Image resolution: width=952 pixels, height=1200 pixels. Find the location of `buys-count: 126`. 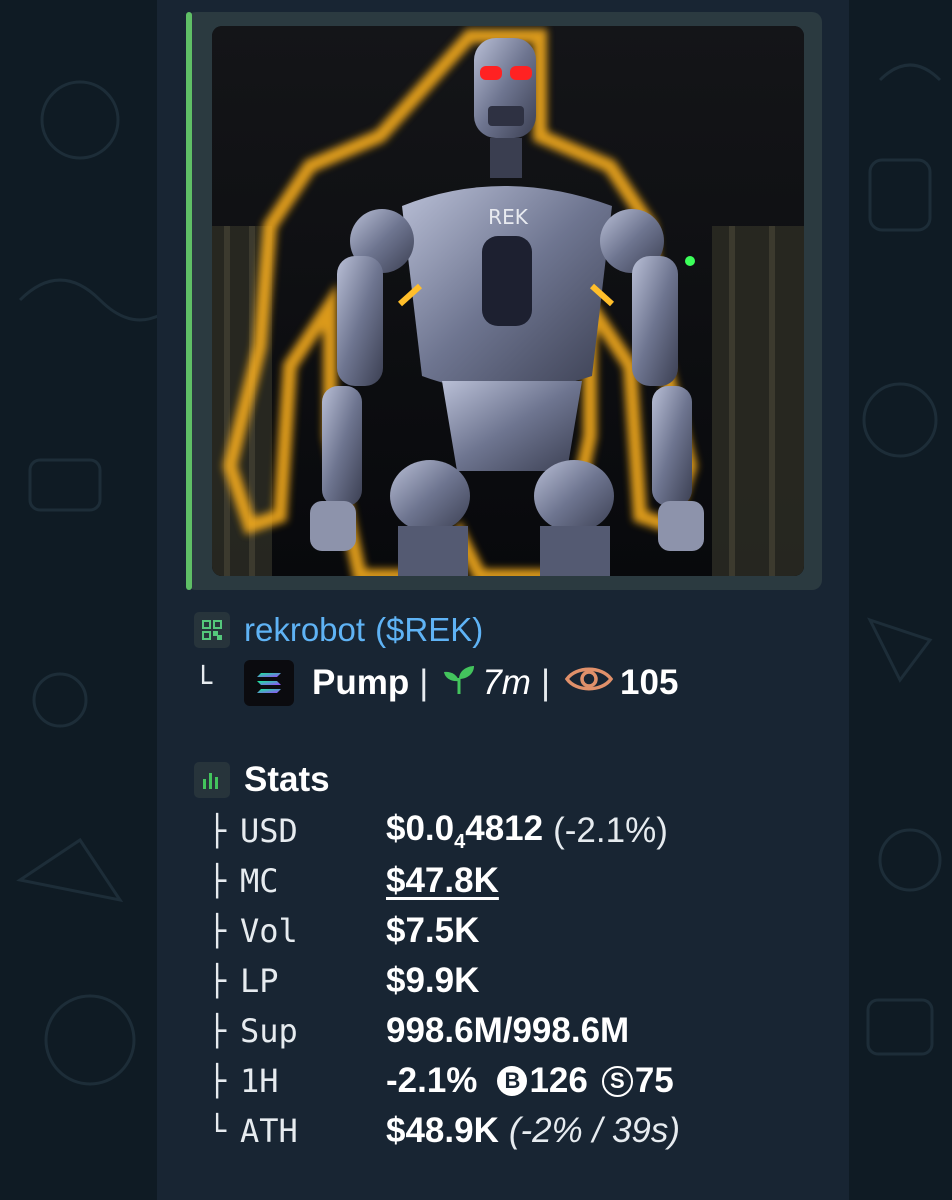

buys-count: 126 is located at coordinates (558, 1080).